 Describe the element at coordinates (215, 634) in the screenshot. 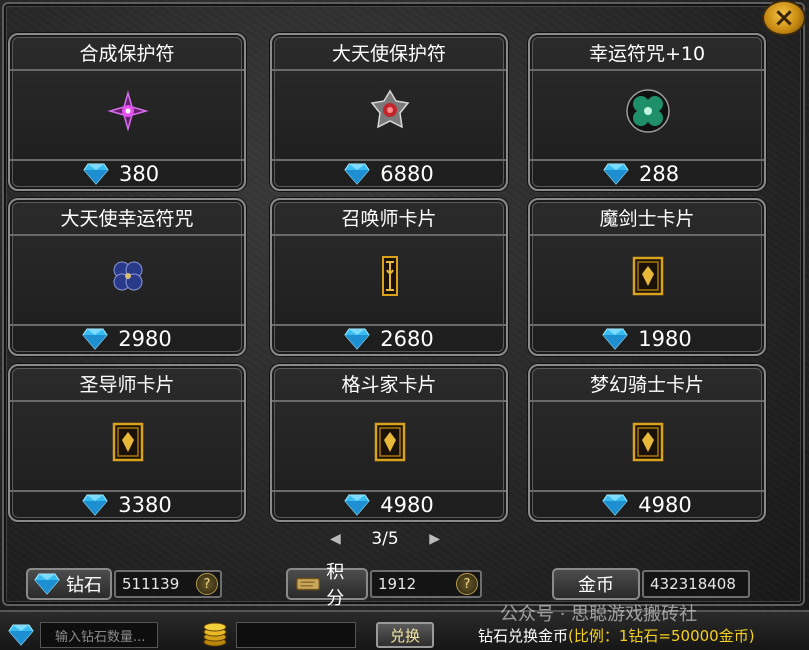

I see `gold-coins-icon` at that location.